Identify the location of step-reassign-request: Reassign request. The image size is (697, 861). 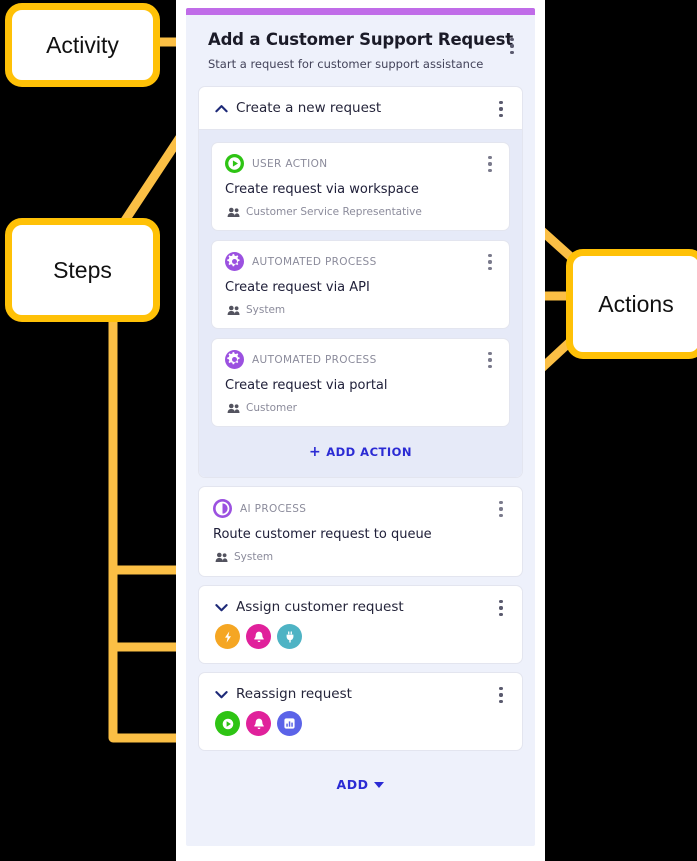
(360, 711).